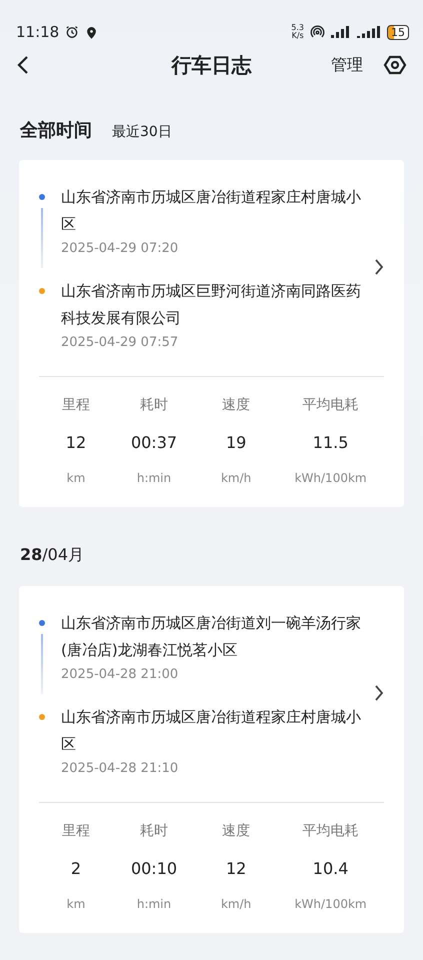  Describe the element at coordinates (120, 248) in the screenshot. I see `stop-time: 2025-04-29 07:20` at that location.